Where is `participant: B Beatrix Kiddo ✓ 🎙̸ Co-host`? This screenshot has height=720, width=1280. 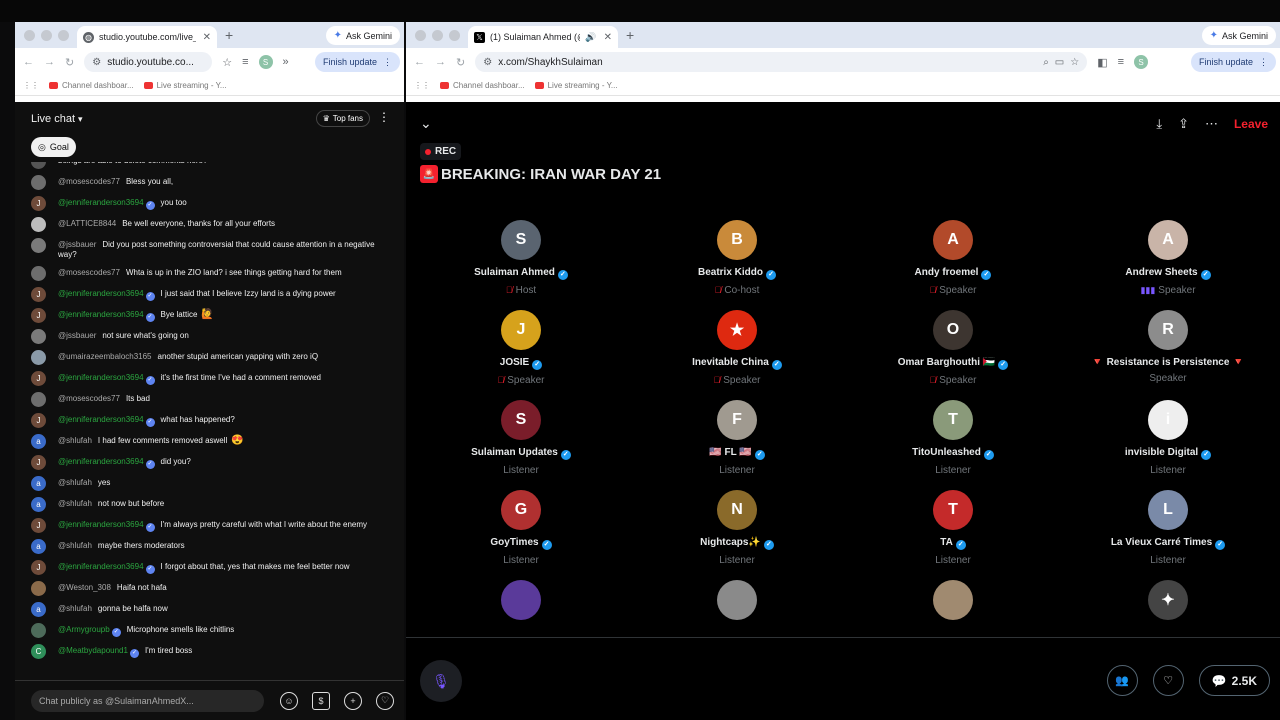 participant: B Beatrix Kiddo ✓ 🎙̸ Co-host is located at coordinates (737, 258).